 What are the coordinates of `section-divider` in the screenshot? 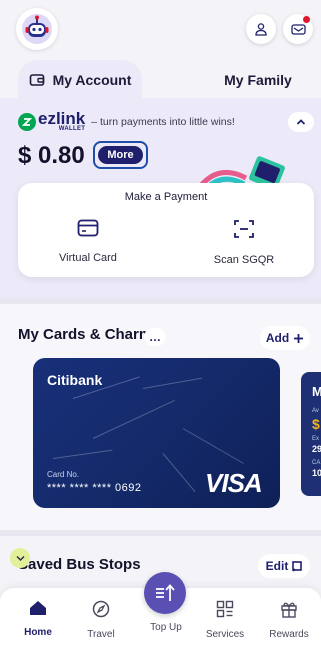 It's located at (160, 533).